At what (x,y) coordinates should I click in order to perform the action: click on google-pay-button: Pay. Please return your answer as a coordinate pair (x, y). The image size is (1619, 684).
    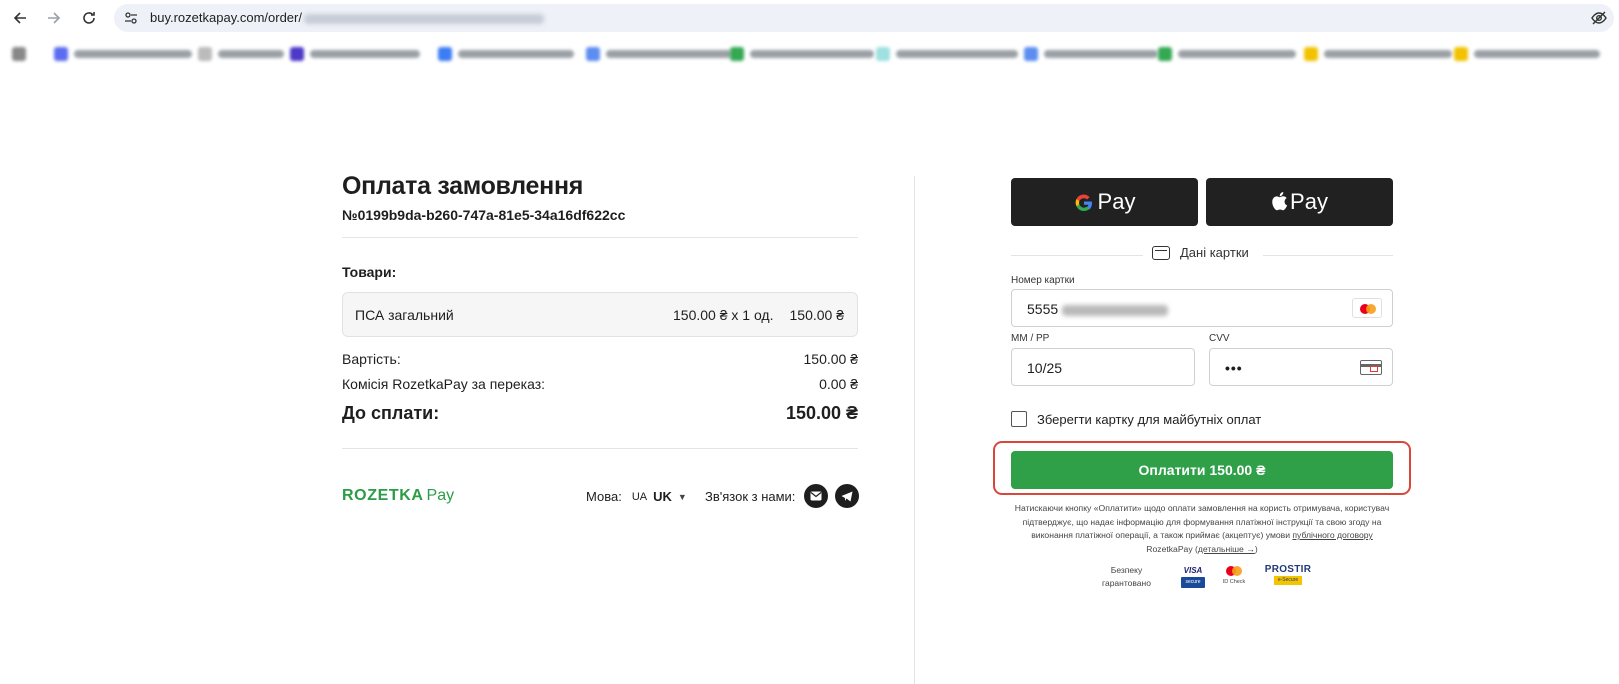
    Looking at the image, I should click on (1104, 202).